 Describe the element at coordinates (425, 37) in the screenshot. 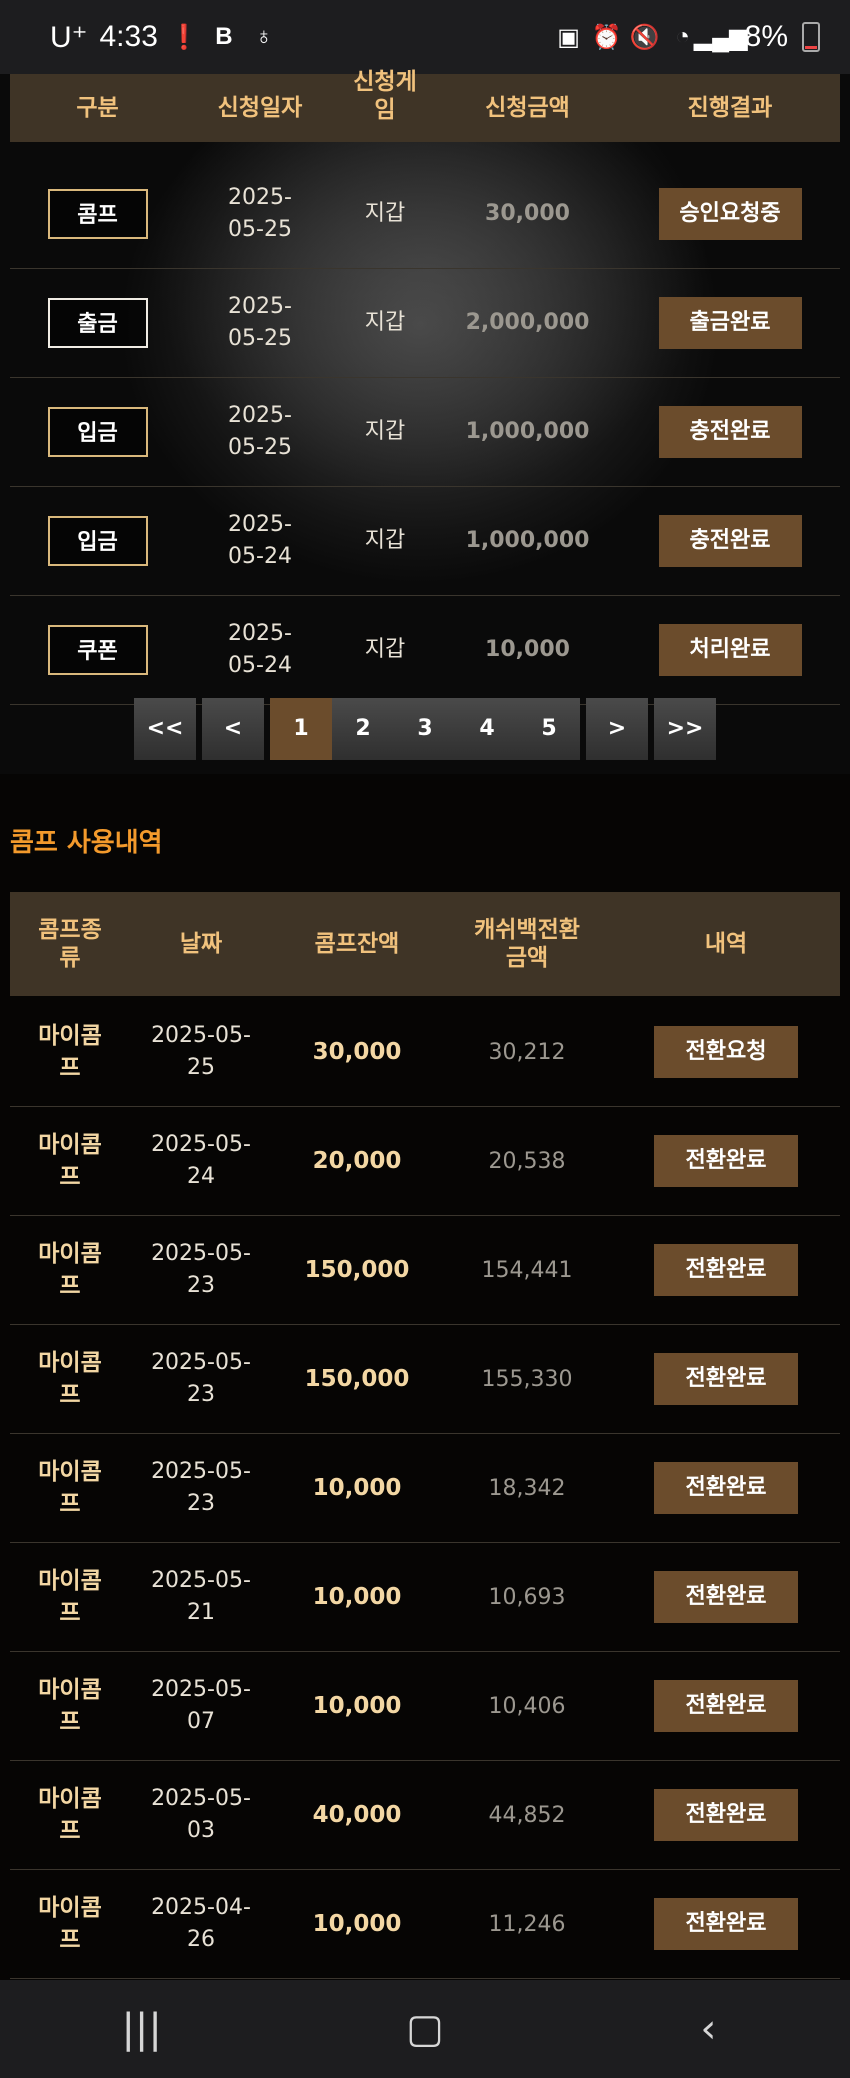

I see `status-bar: U⁺ 4:33 ❗ B ♁ ▣ ⏰ 🔇 ◔ ▂▄▆ 8%` at that location.